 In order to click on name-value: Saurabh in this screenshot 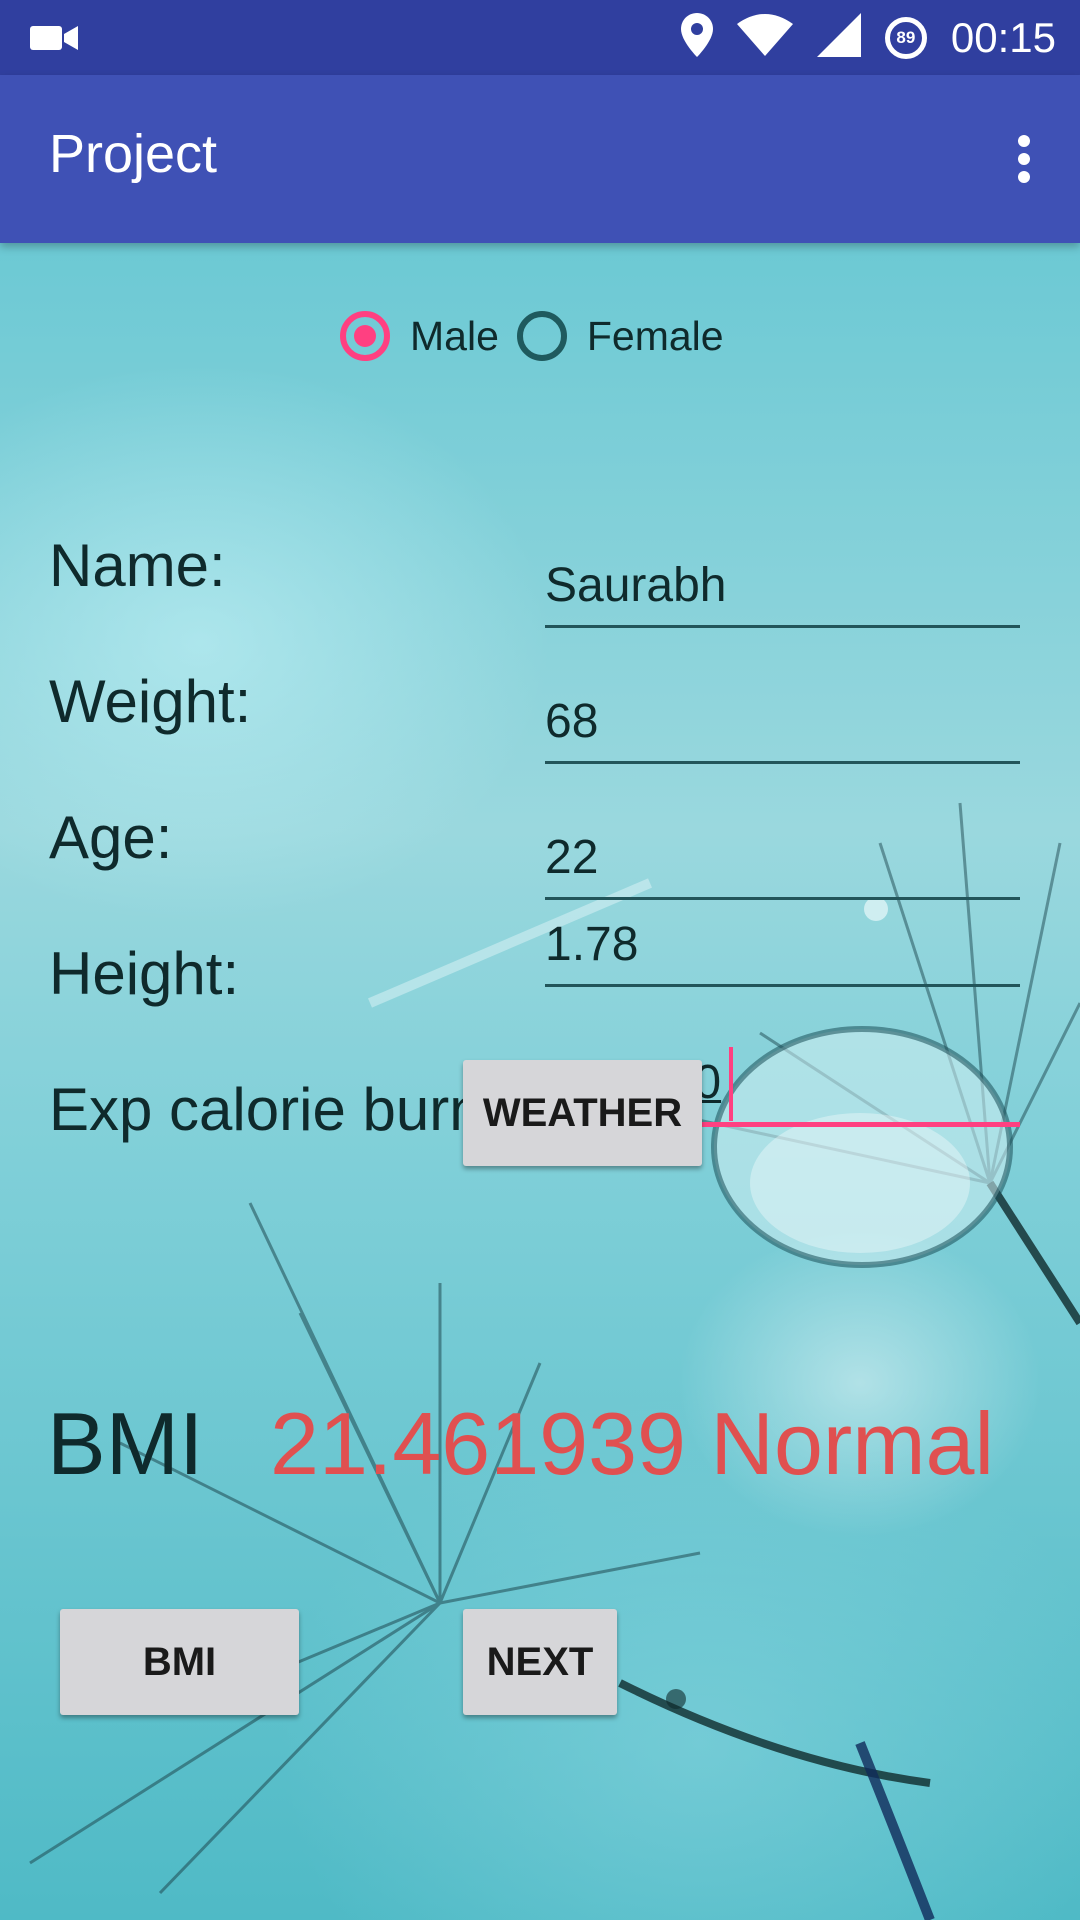, I will do `click(636, 585)`.